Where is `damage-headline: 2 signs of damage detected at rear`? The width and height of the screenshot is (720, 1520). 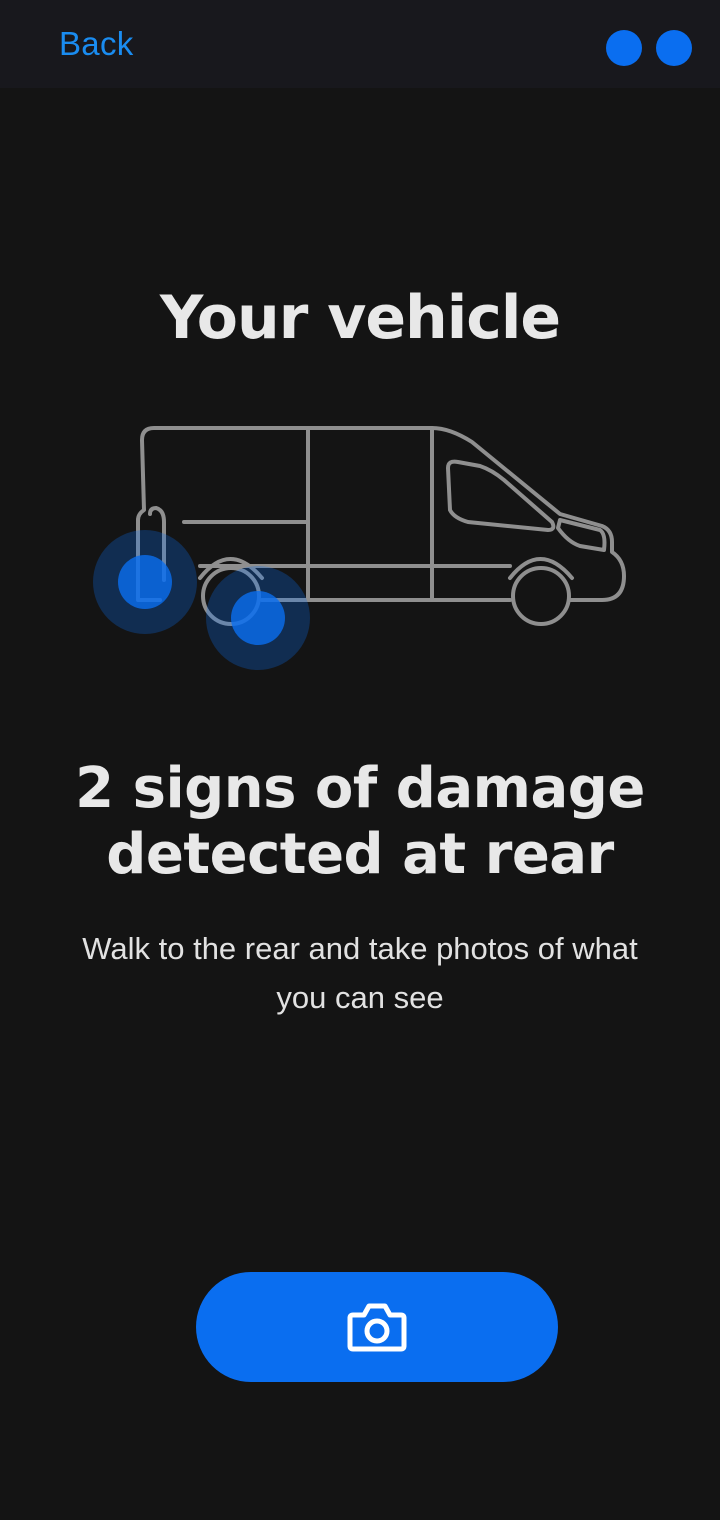
damage-headline: 2 signs of damage detected at rear is located at coordinates (360, 821).